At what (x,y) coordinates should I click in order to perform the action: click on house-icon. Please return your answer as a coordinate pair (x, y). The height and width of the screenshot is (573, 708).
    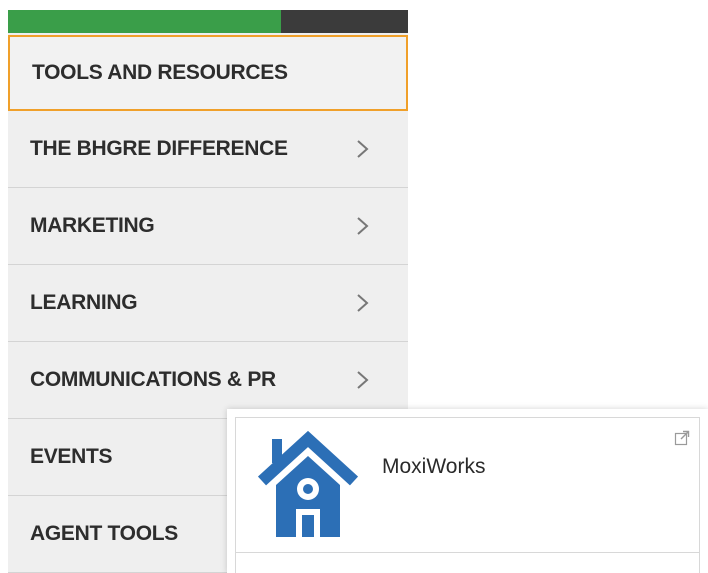
    Looking at the image, I should click on (308, 483).